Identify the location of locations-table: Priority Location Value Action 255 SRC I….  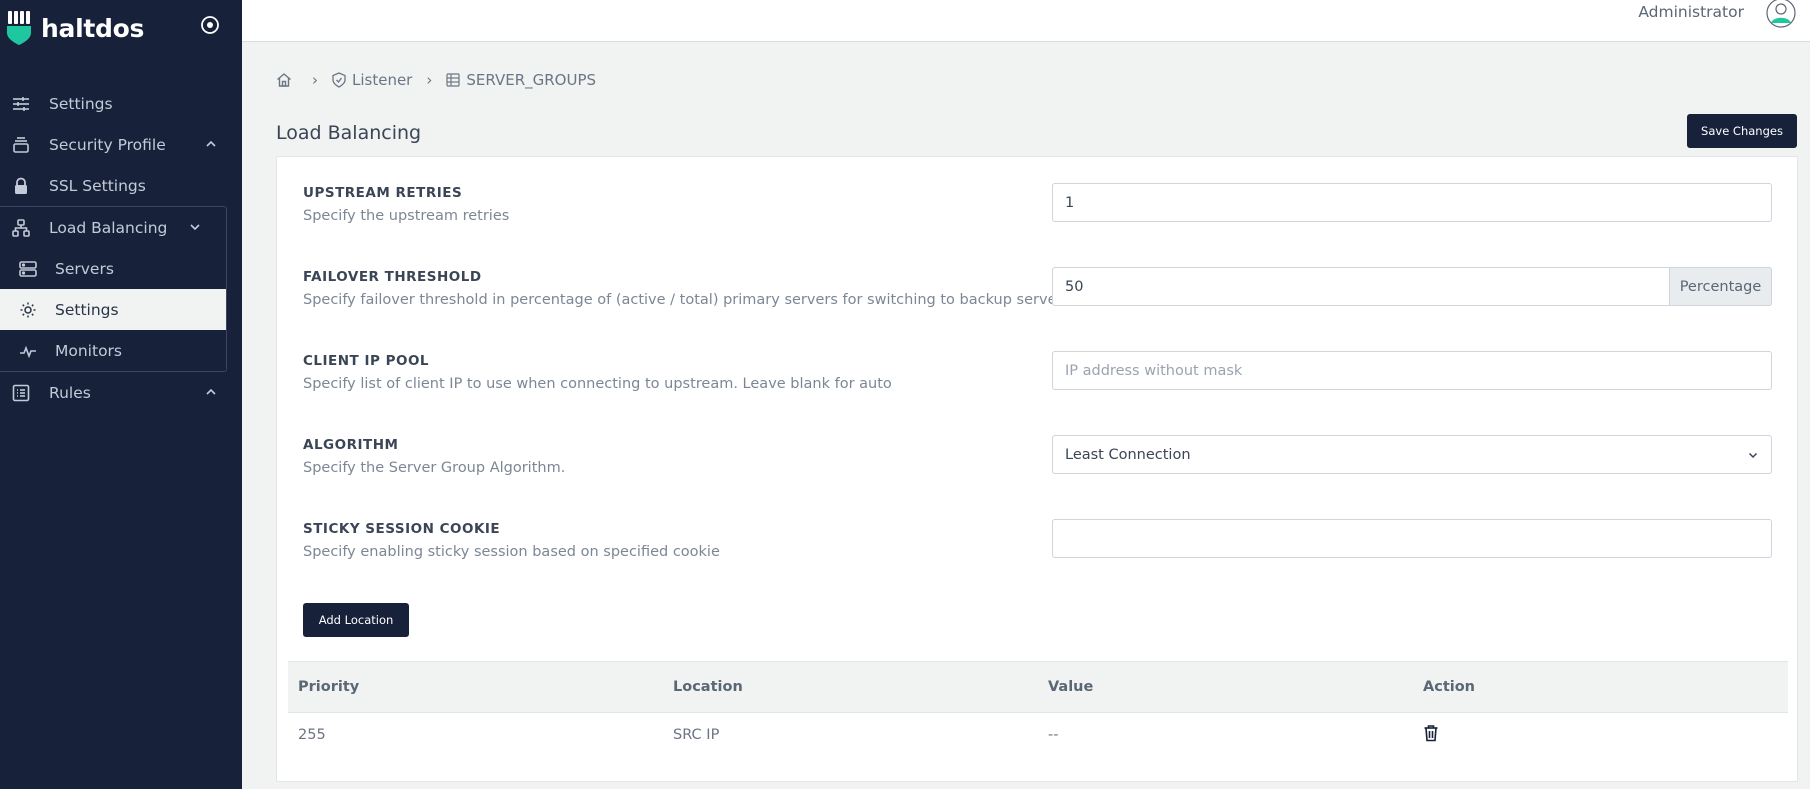
(1038, 709).